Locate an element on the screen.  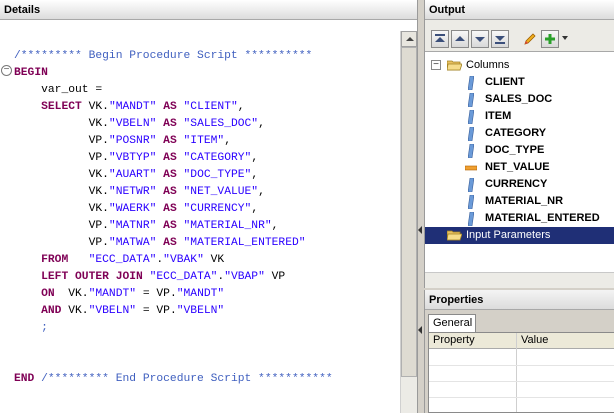
code-token: "VBTYP" is located at coordinates (132, 158).